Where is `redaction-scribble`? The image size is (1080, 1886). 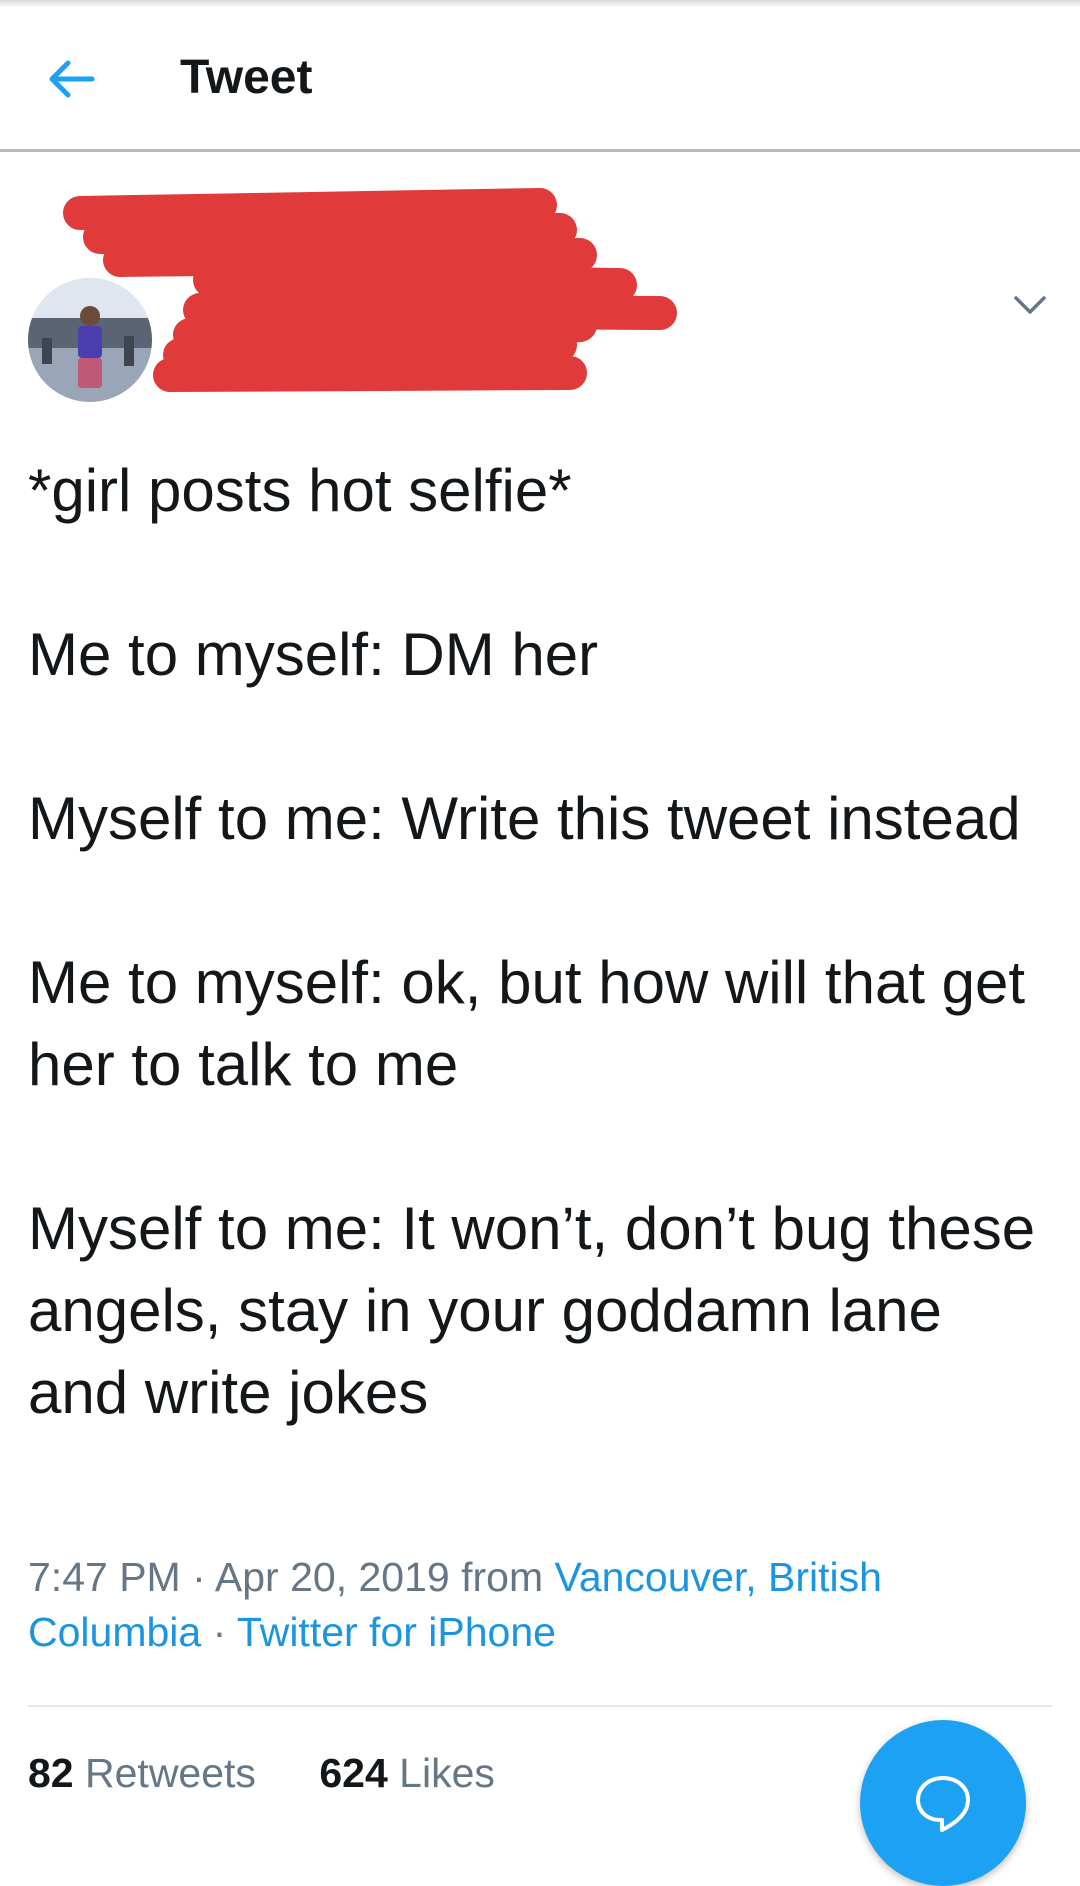
redaction-scribble is located at coordinates (370, 290).